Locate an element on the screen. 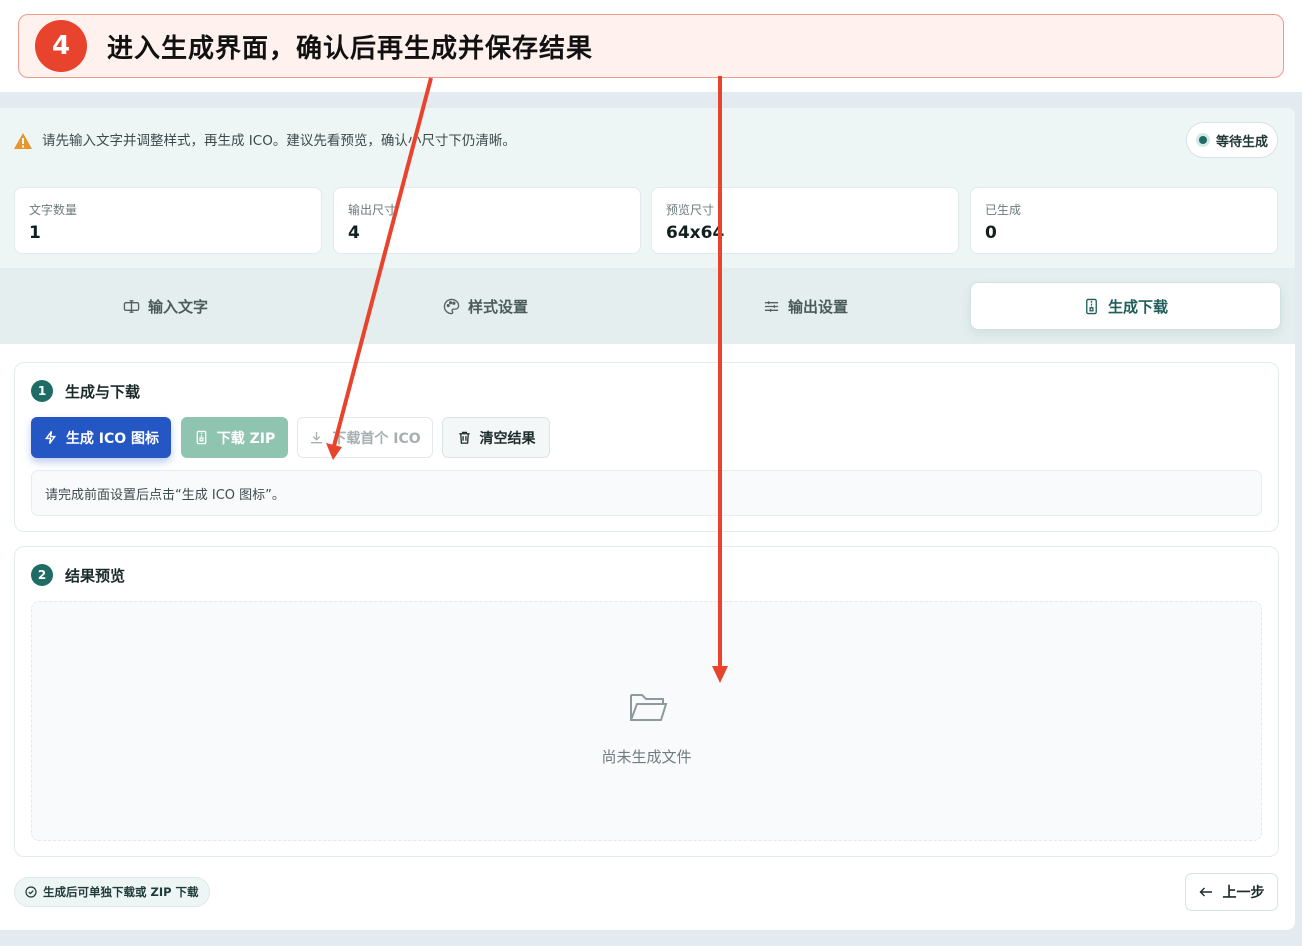  stat-value: 1 is located at coordinates (35, 233).